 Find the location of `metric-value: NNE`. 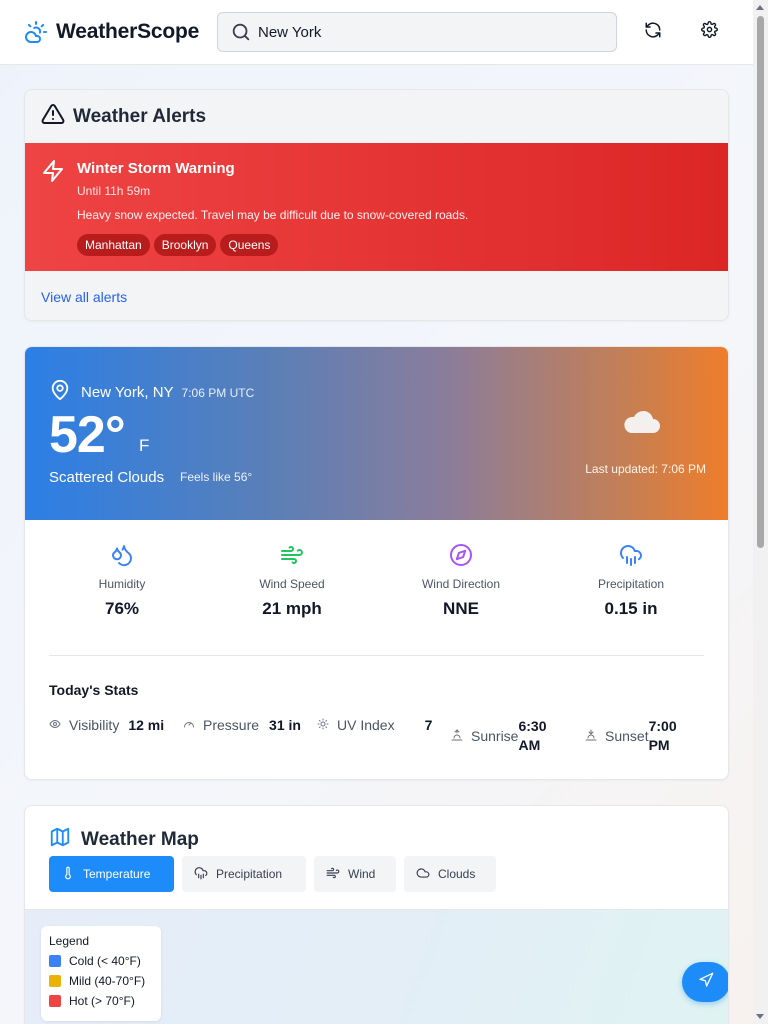

metric-value: NNE is located at coordinates (461, 608).